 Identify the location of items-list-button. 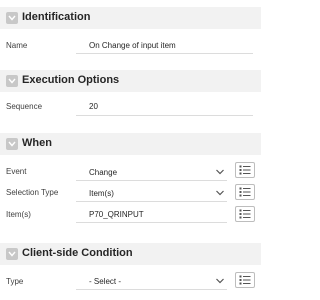
(245, 214).